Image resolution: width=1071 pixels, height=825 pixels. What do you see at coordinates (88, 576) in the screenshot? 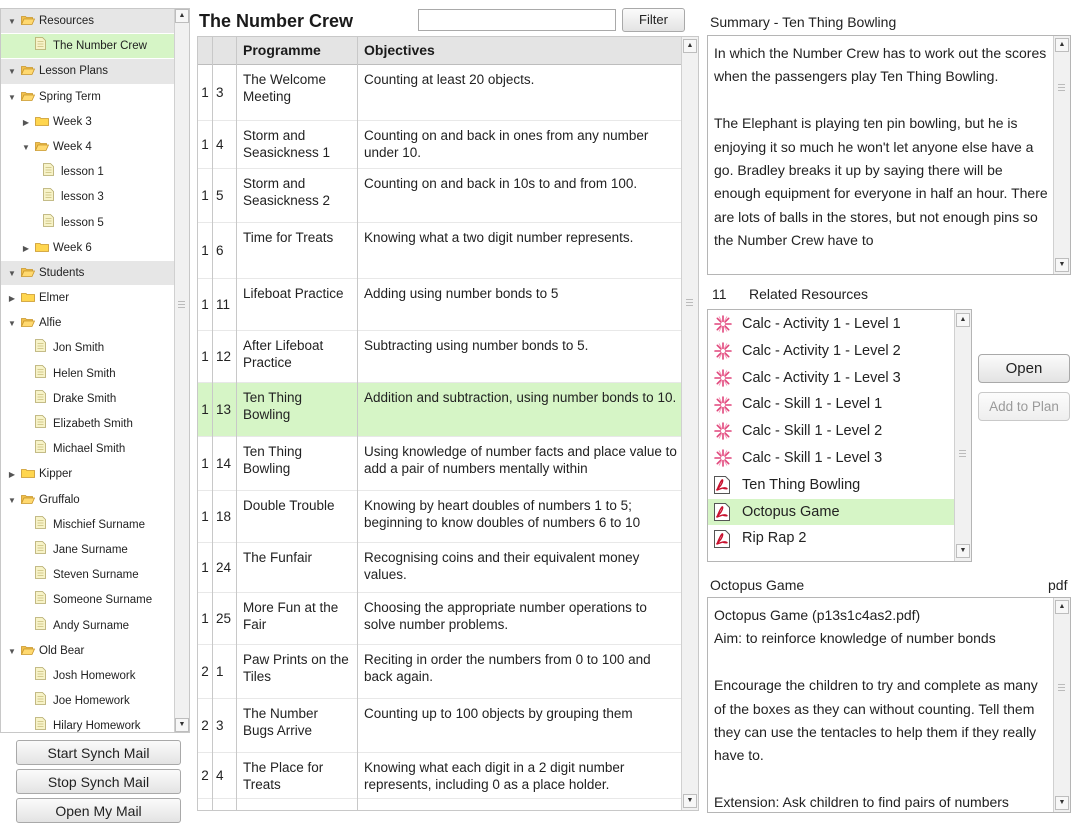
I see `tree-item: Steven Surname` at bounding box center [88, 576].